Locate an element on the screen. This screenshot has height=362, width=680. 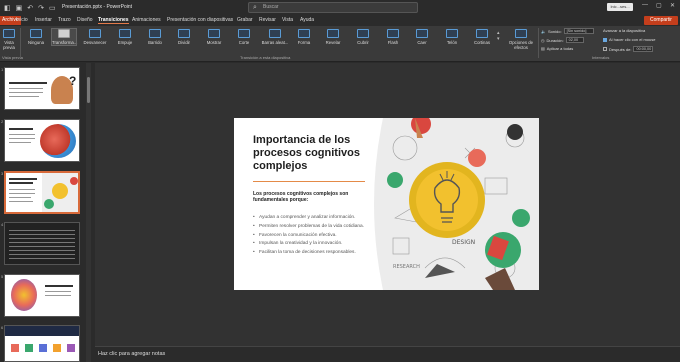
on-click-label: Al hacer clic con el mouse is located at coordinates (632, 39).